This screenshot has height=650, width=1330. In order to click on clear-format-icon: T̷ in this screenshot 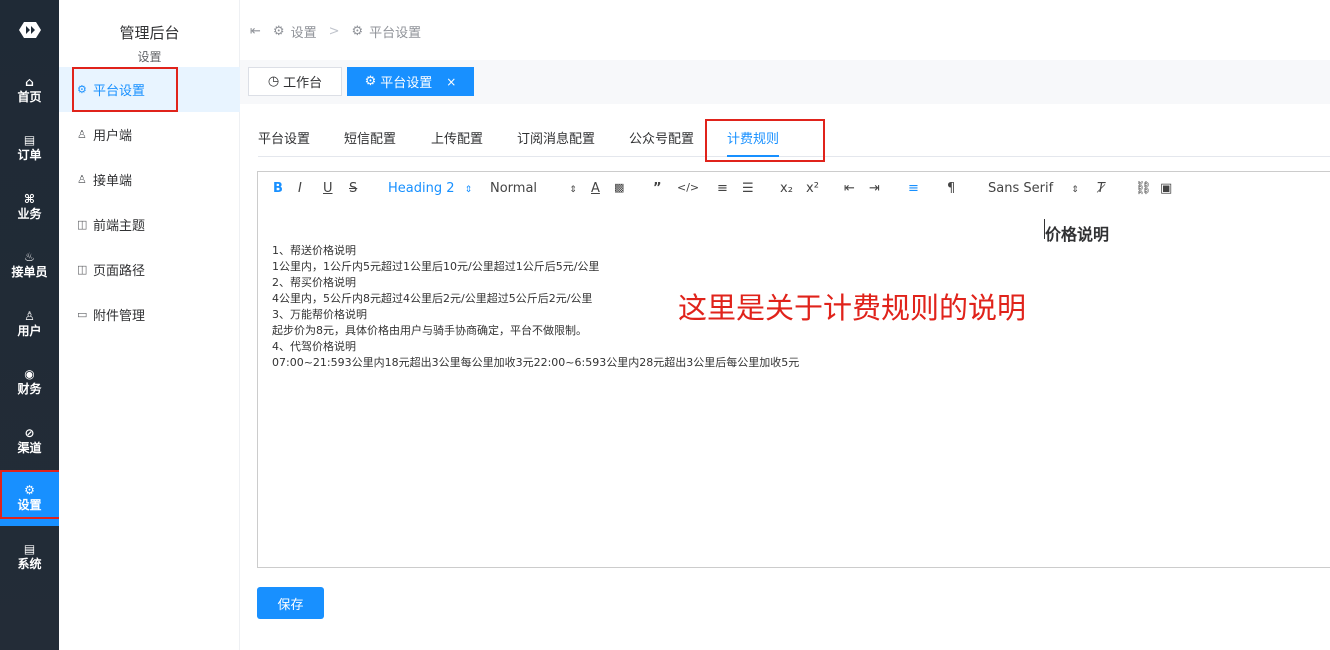, I will do `click(1101, 188)`.